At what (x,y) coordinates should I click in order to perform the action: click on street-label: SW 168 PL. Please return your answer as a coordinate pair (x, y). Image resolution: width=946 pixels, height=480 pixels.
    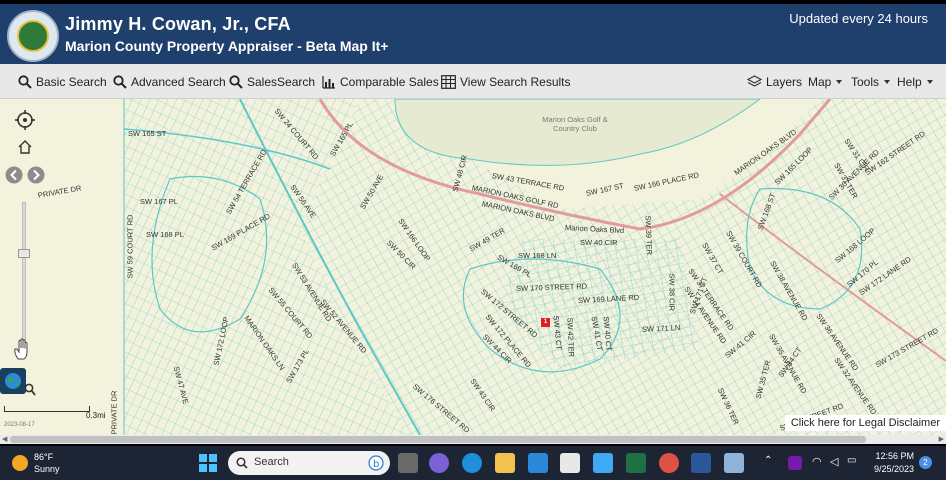
    Looking at the image, I should click on (165, 234).